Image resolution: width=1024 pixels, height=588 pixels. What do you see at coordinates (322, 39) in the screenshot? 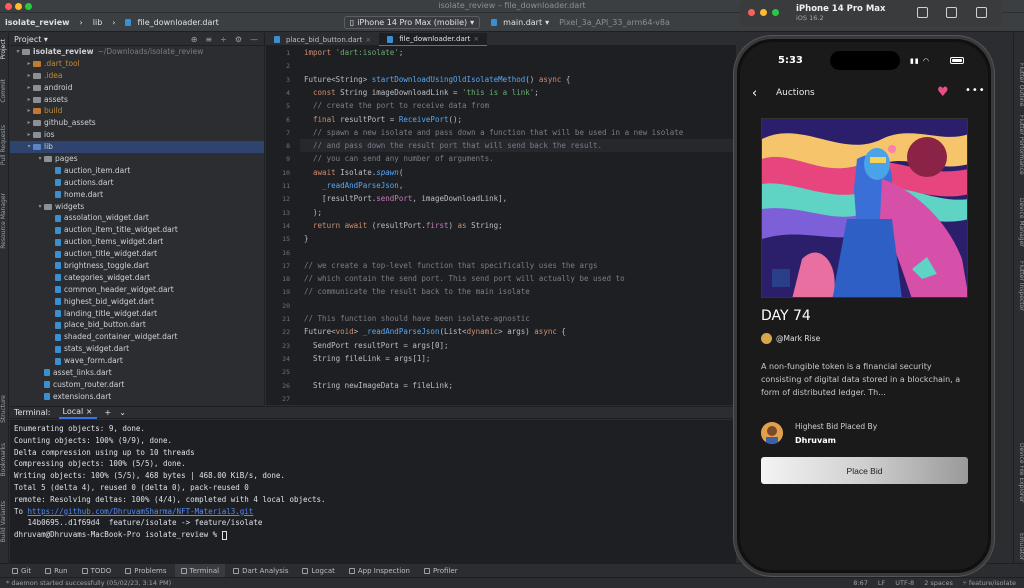
I see `editor-tab: place_bid_button.dart ×` at bounding box center [322, 39].